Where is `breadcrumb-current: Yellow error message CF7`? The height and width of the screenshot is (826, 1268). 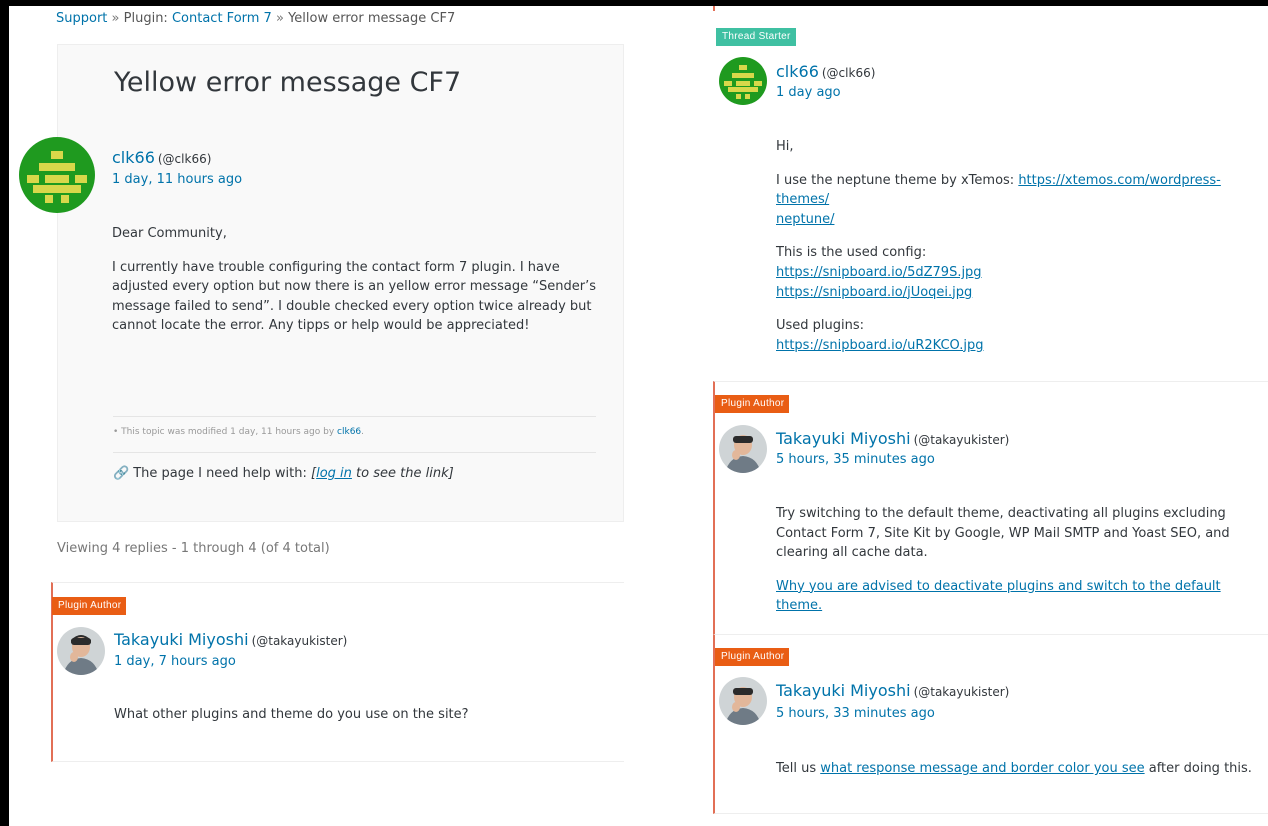
breadcrumb-current: Yellow error message CF7 is located at coordinates (372, 18).